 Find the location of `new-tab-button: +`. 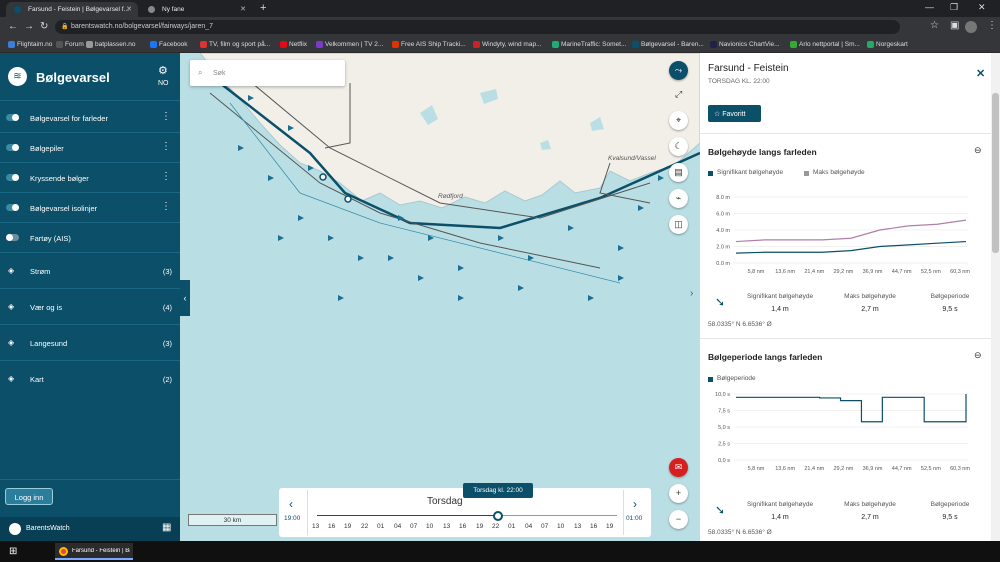

new-tab-button: + is located at coordinates (263, 8).